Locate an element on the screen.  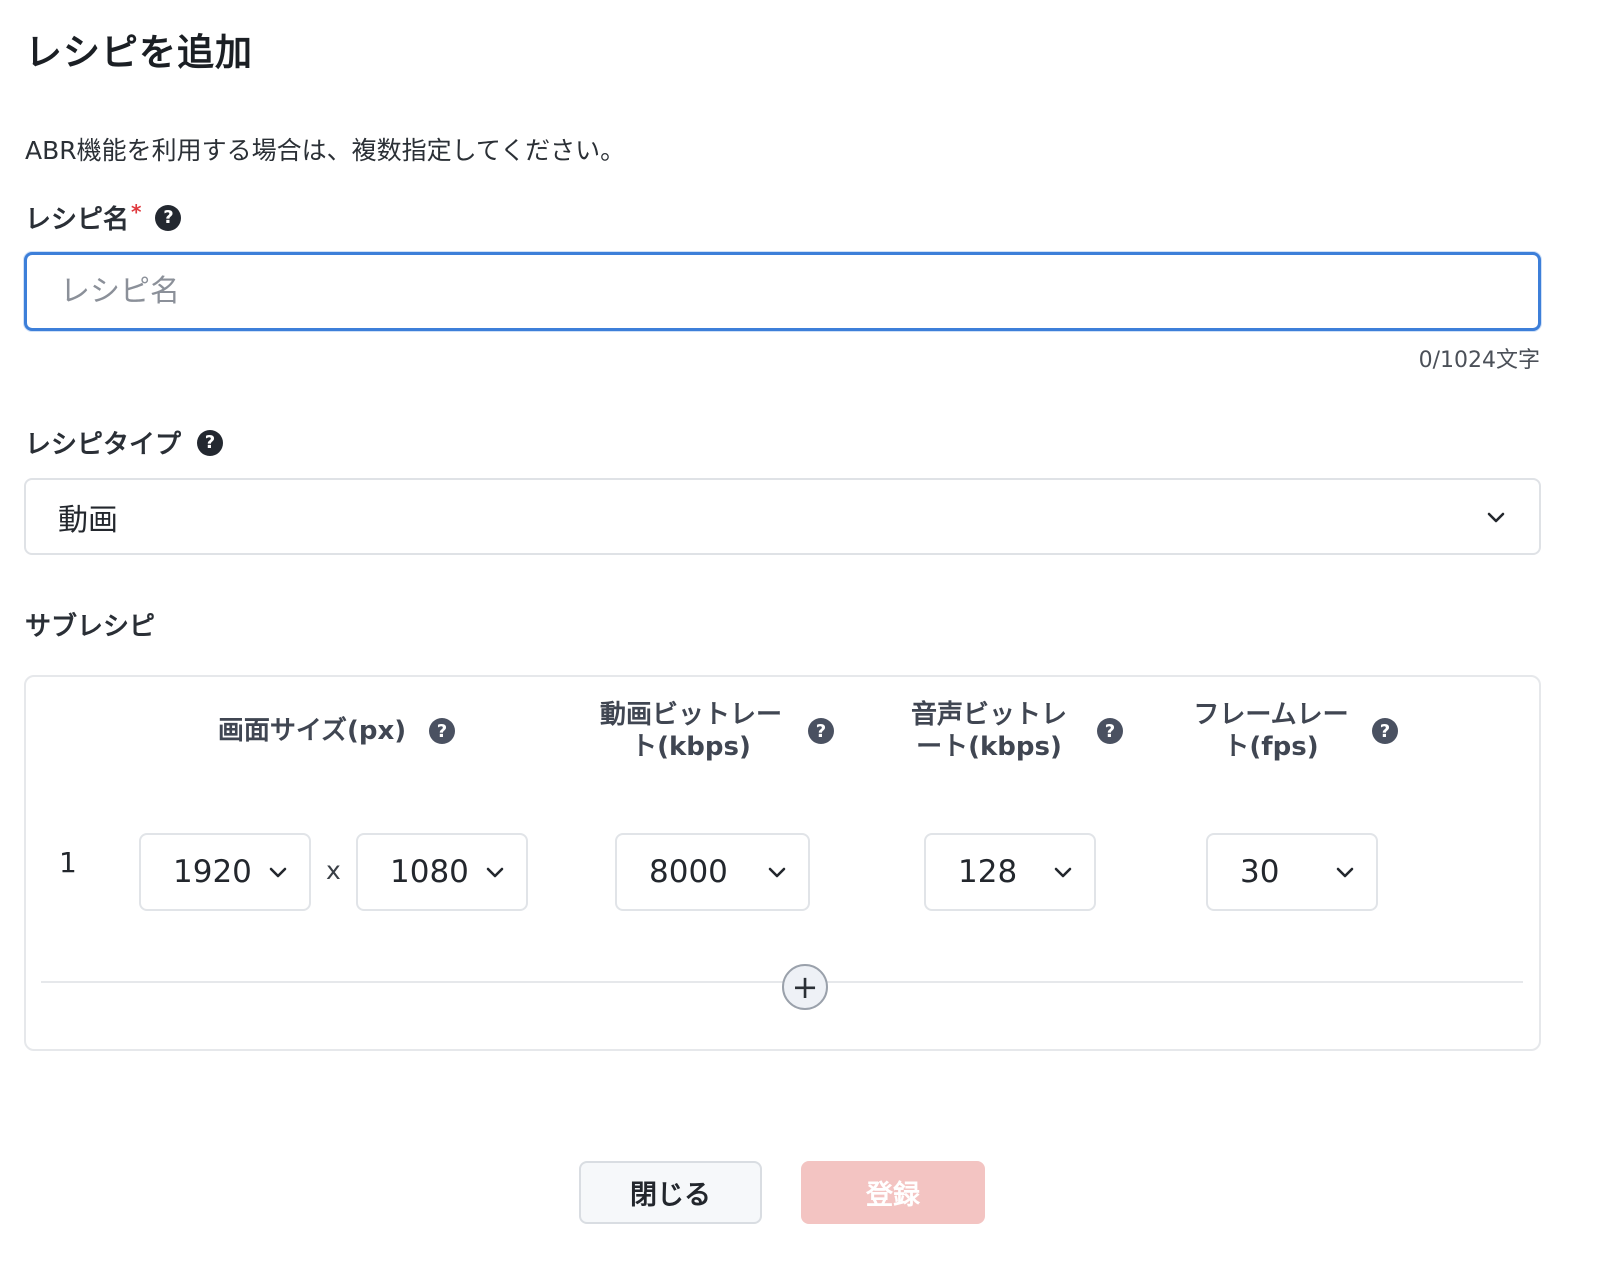
column-header-screen-size: 画面サイズ(px) is located at coordinates (312, 731).